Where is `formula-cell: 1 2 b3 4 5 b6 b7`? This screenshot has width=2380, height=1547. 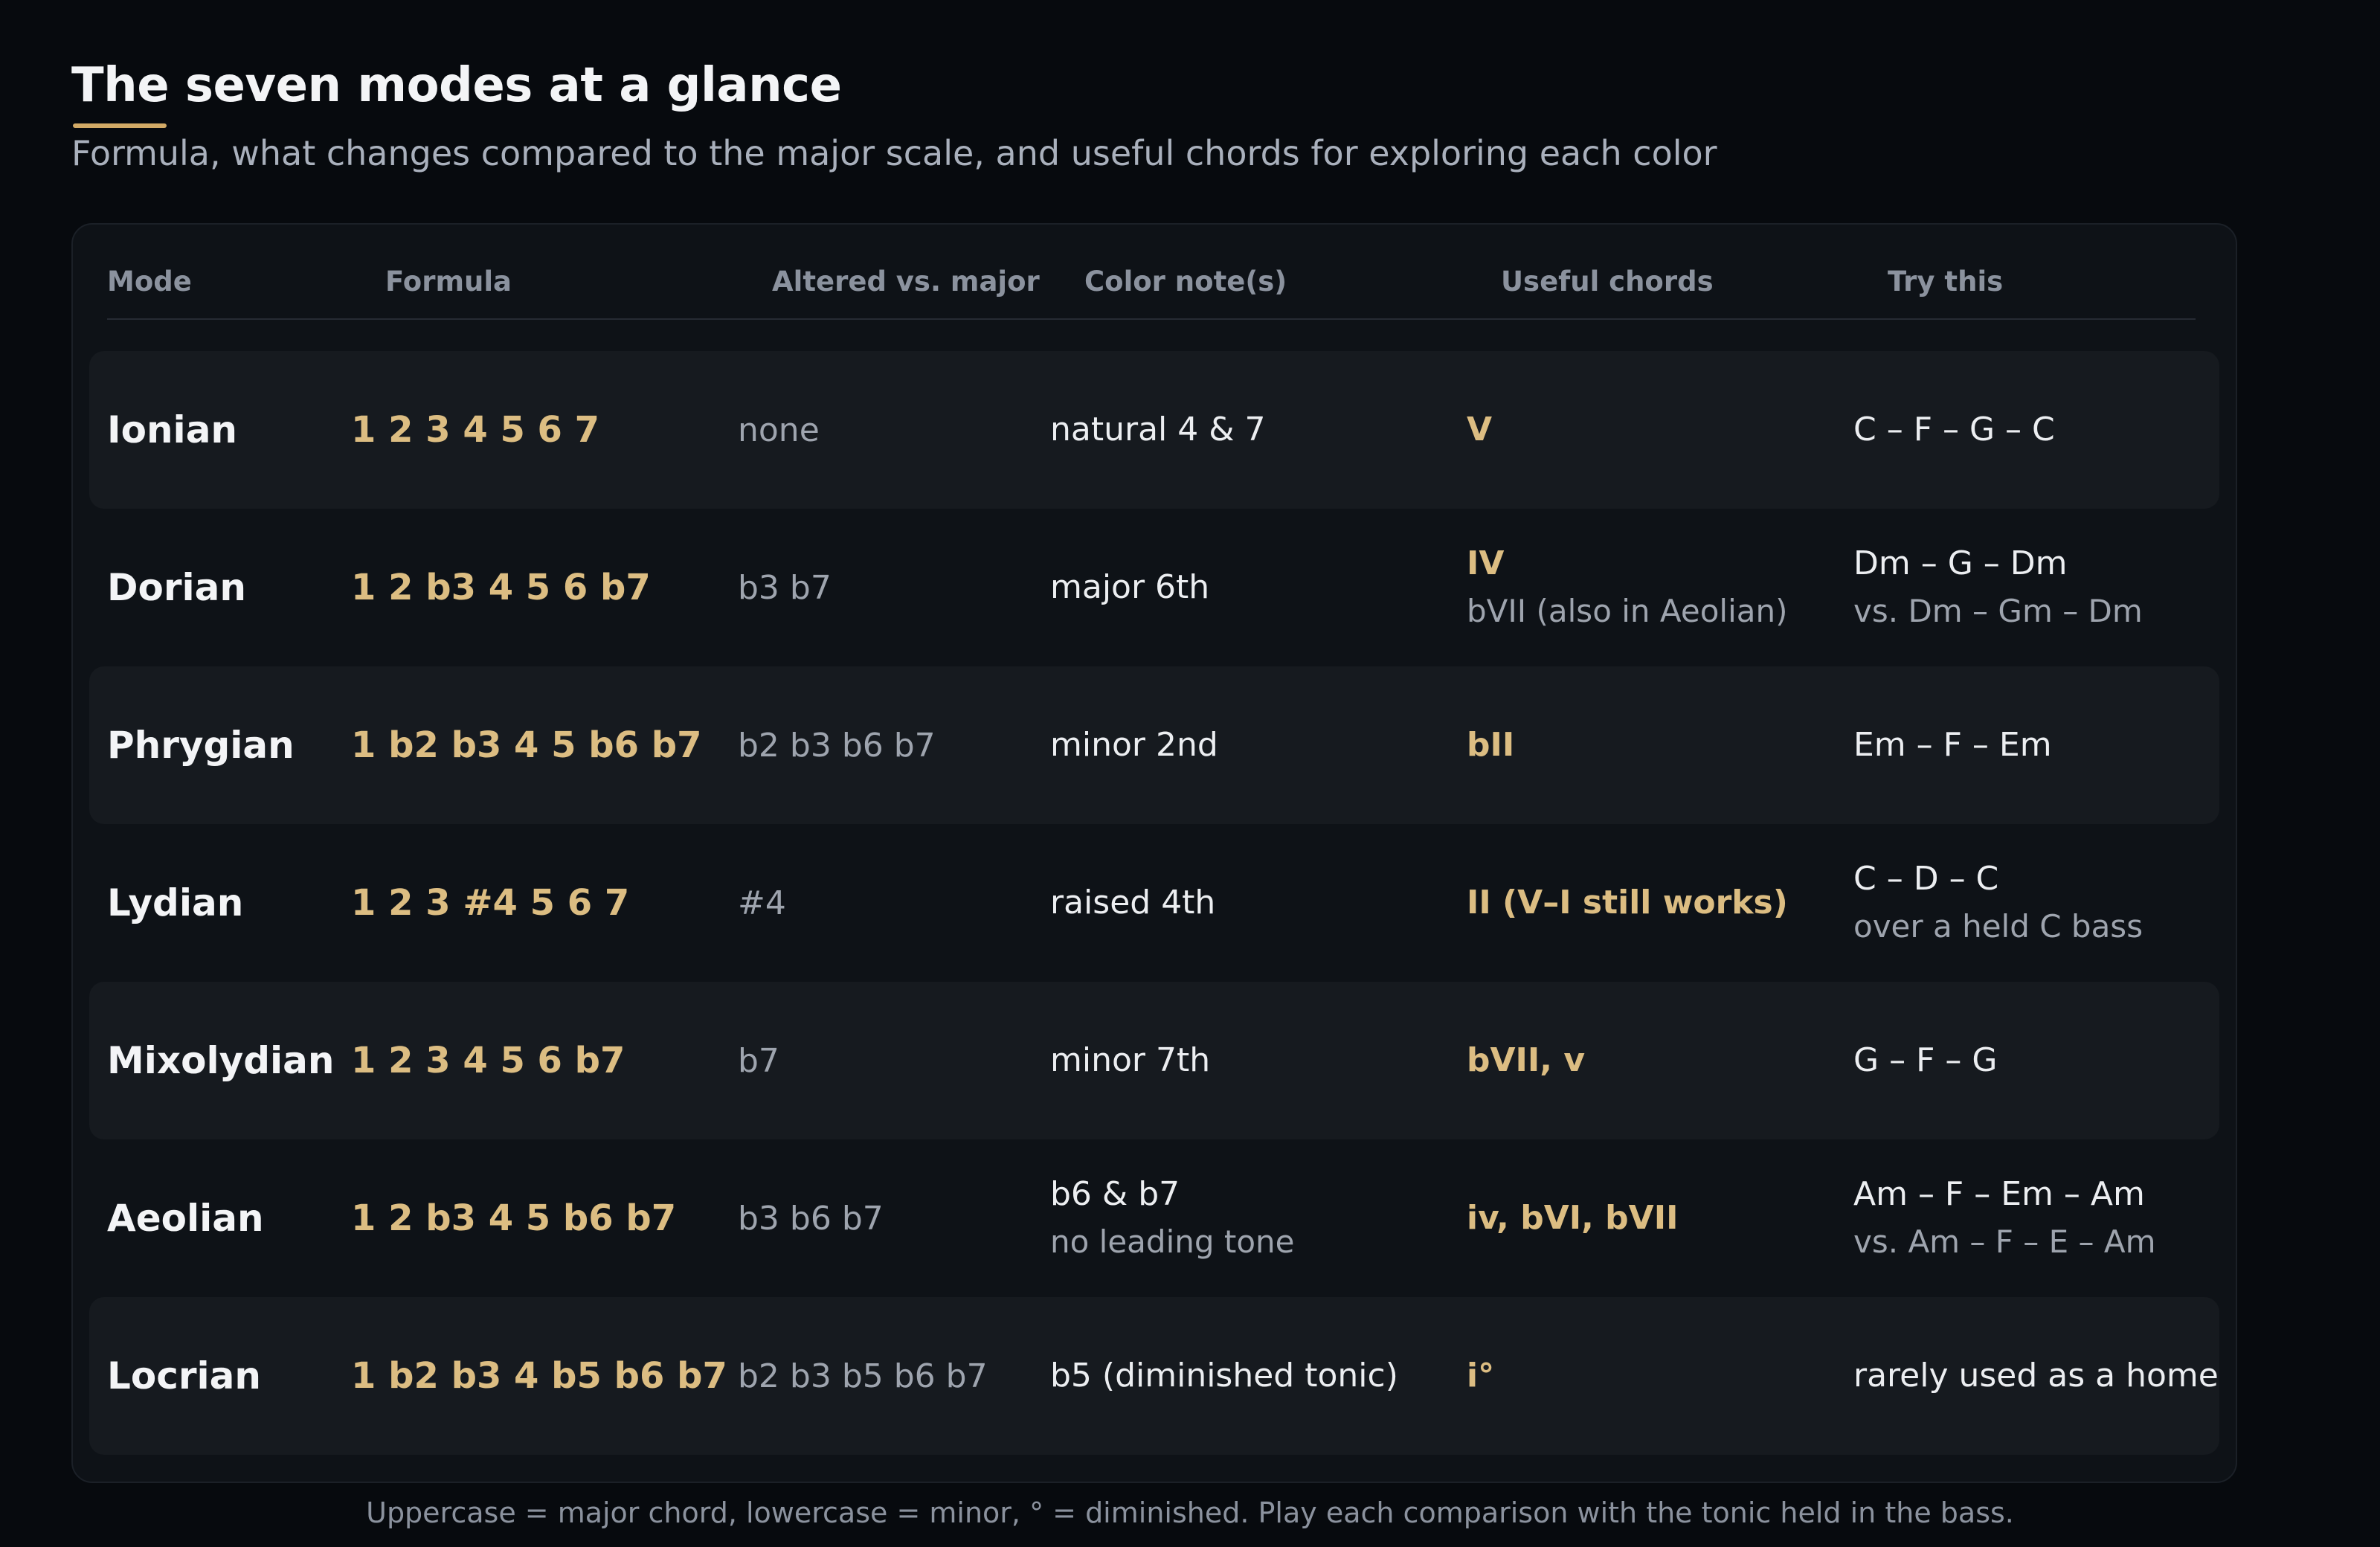 formula-cell: 1 2 b3 4 5 b6 b7 is located at coordinates (514, 1218).